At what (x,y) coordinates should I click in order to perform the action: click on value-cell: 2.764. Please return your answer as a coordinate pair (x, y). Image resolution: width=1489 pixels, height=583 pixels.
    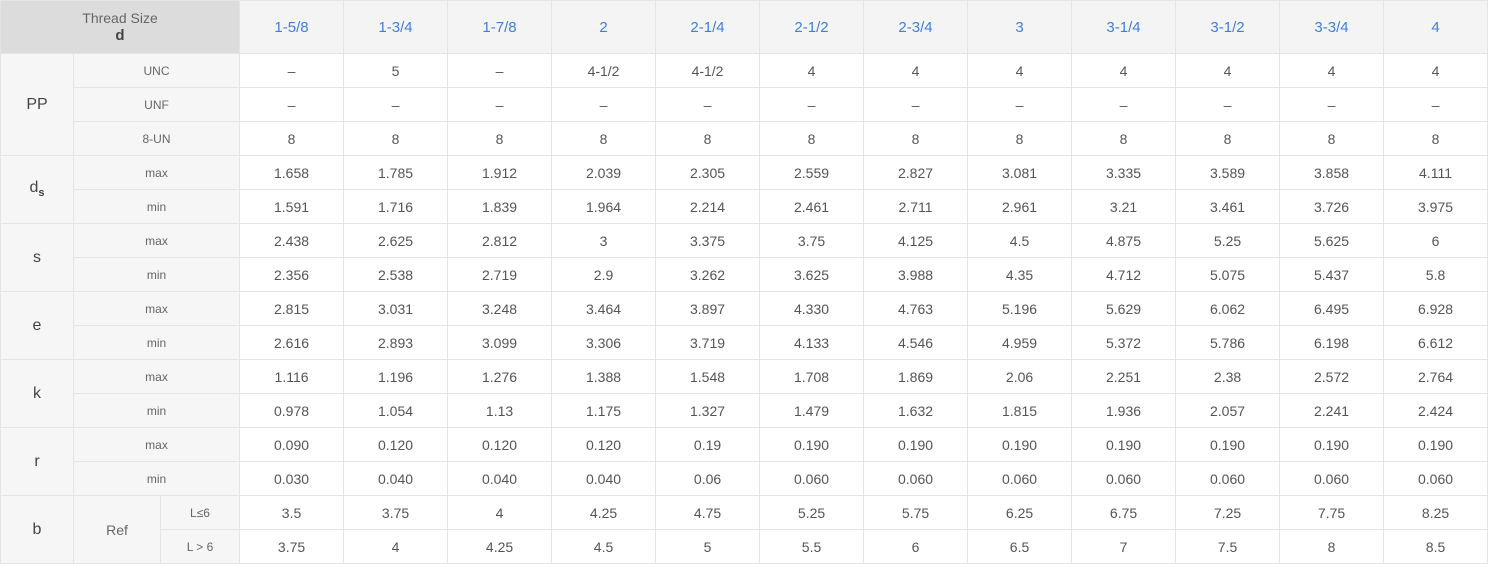
    Looking at the image, I should click on (1436, 376).